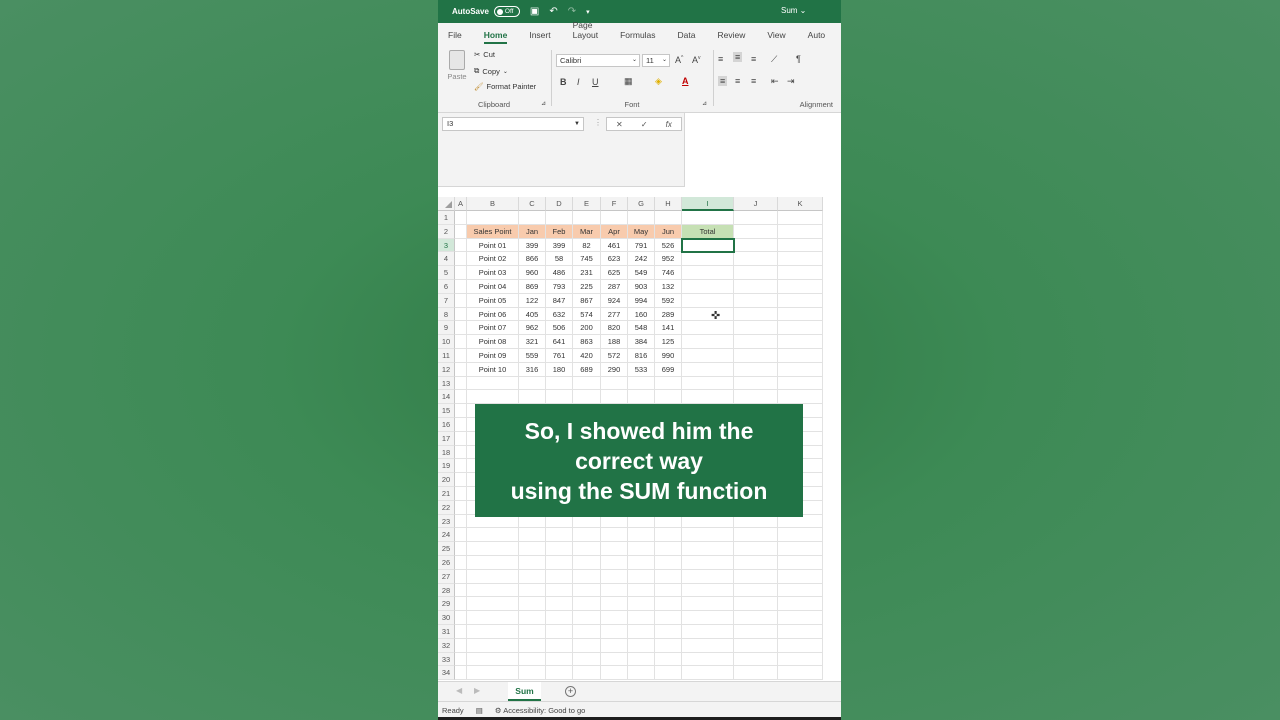 The height and width of the screenshot is (720, 1280). Describe the element at coordinates (800, 231) in the screenshot. I see `cell-k2` at that location.